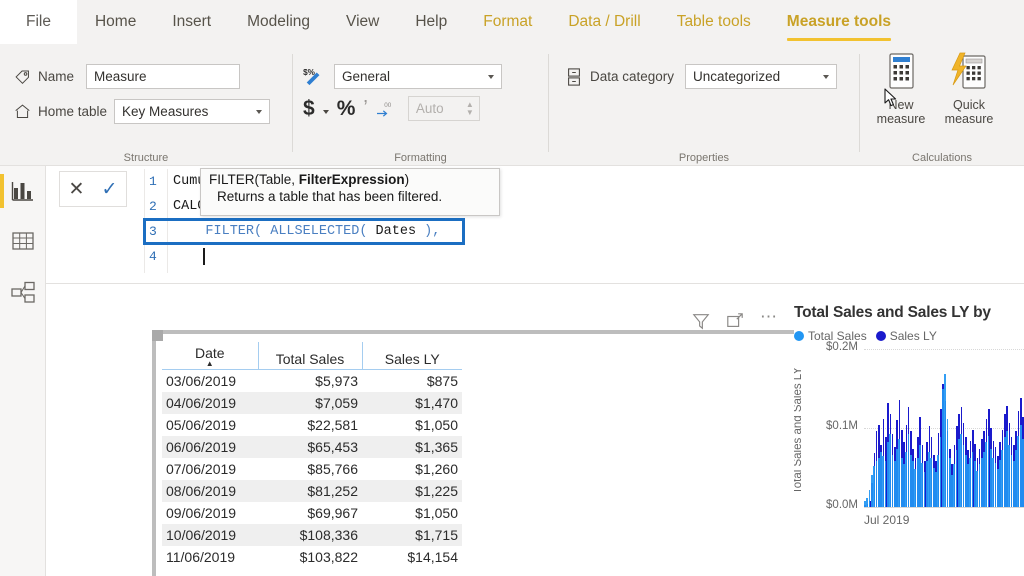  I want to click on resize-handle-tl, so click(157, 335).